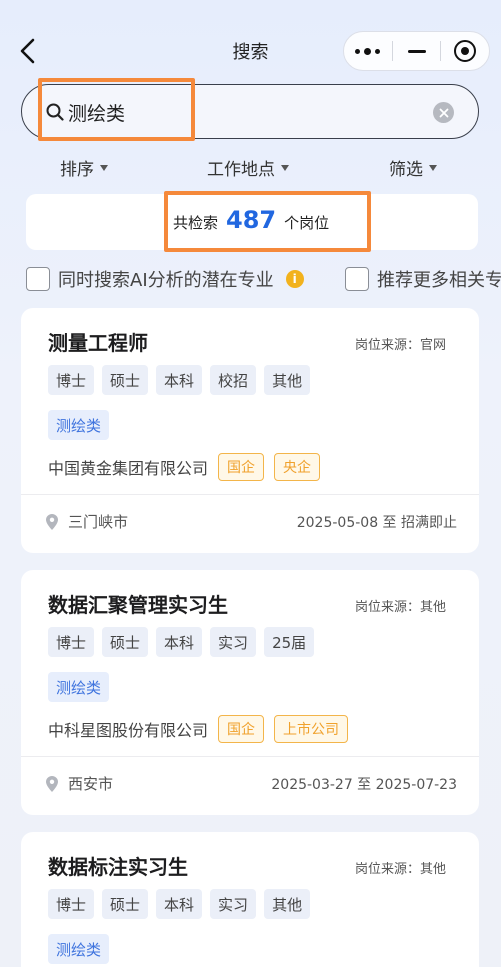 This screenshot has height=967, width=501. I want to click on minimize-button, so click(417, 51).